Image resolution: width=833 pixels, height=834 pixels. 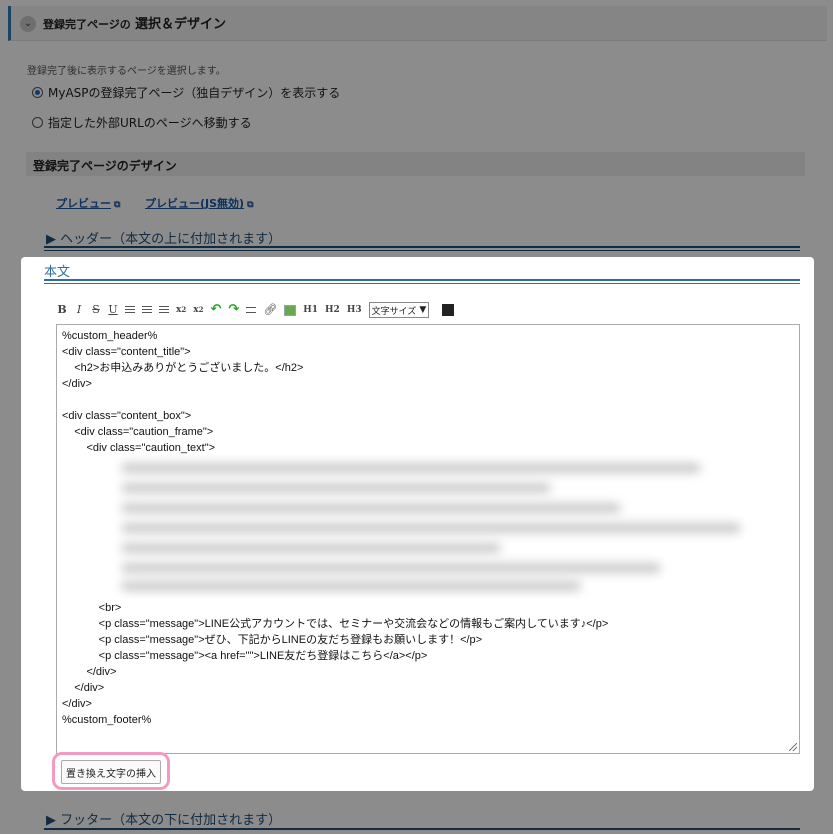 What do you see at coordinates (111, 772) in the screenshot?
I see `insert-placeholder-button: 置き換え文字の挿入` at bounding box center [111, 772].